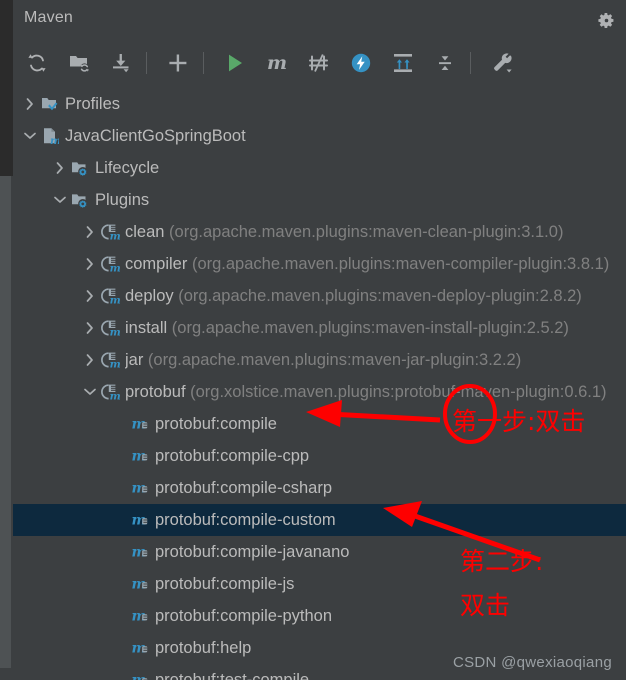  What do you see at coordinates (532, 662) in the screenshot?
I see `watermark: CSDN @qwexiaoqiang` at bounding box center [532, 662].